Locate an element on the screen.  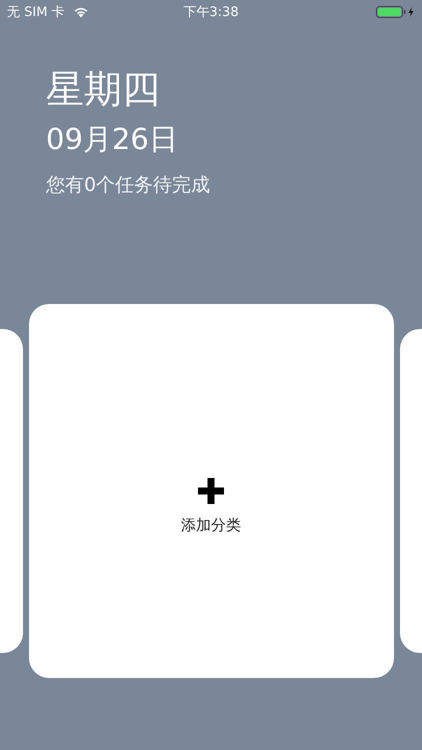
carrier-label: 无 SIM 卡 is located at coordinates (36, 12).